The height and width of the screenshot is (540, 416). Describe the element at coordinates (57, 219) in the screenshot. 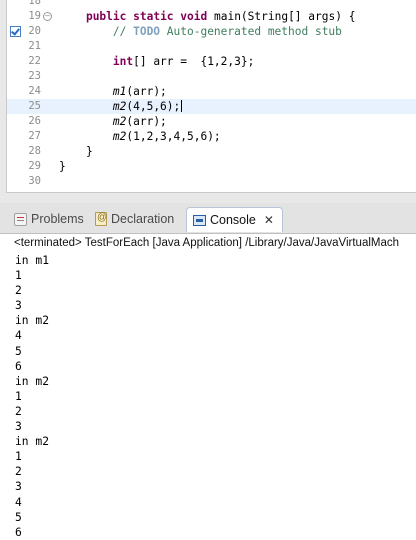

I see `tab-problems-label: Problems` at that location.